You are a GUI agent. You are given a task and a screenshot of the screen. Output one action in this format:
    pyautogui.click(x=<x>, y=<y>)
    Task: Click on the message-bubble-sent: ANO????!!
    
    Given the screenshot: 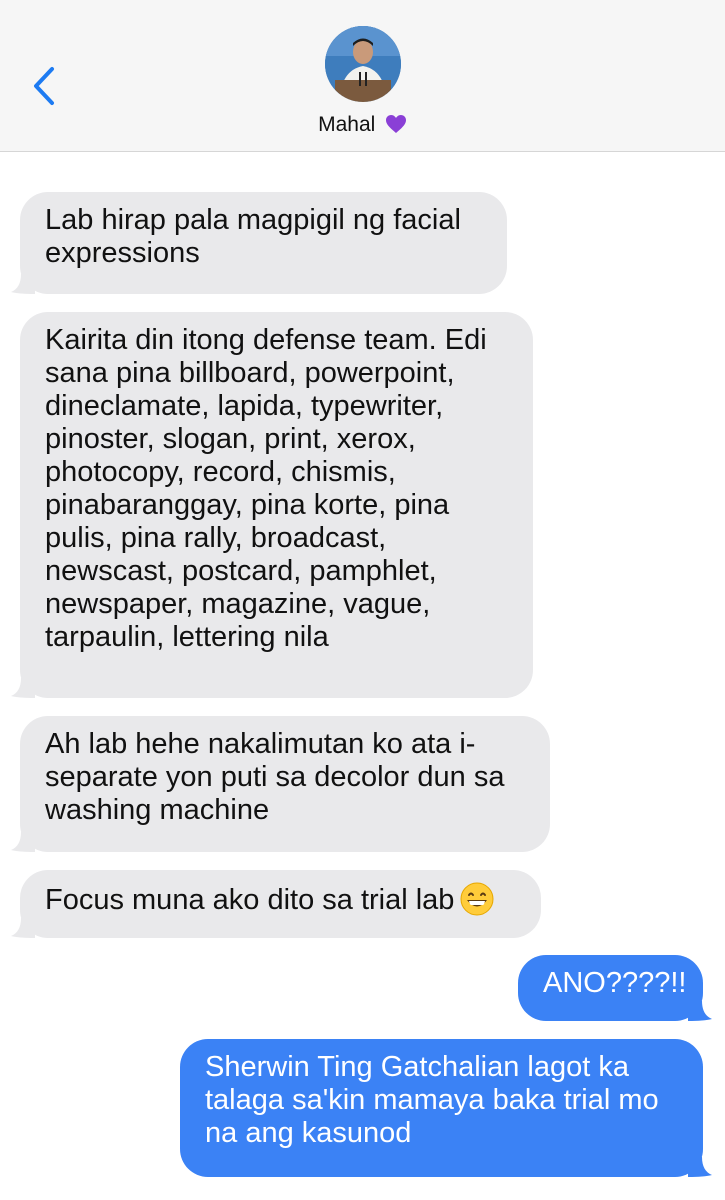 What is the action you would take?
    pyautogui.click(x=615, y=988)
    